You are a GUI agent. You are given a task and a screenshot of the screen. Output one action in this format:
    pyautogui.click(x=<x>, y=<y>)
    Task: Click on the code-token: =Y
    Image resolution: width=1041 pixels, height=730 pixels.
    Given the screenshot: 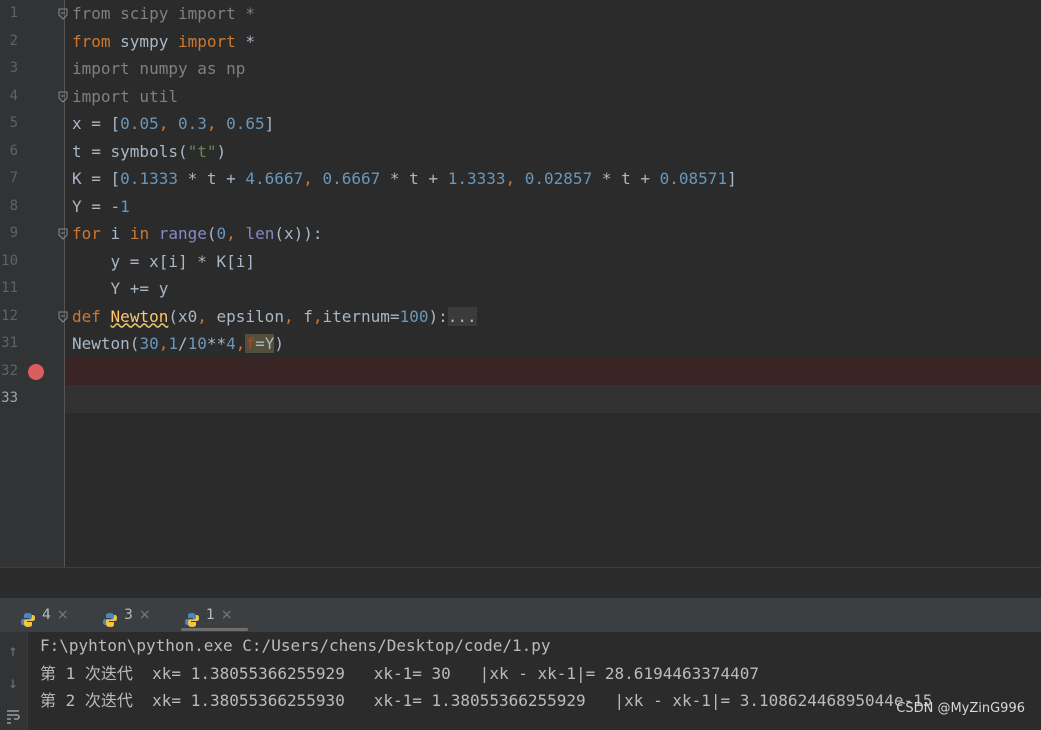 What is the action you would take?
    pyautogui.click(x=265, y=343)
    